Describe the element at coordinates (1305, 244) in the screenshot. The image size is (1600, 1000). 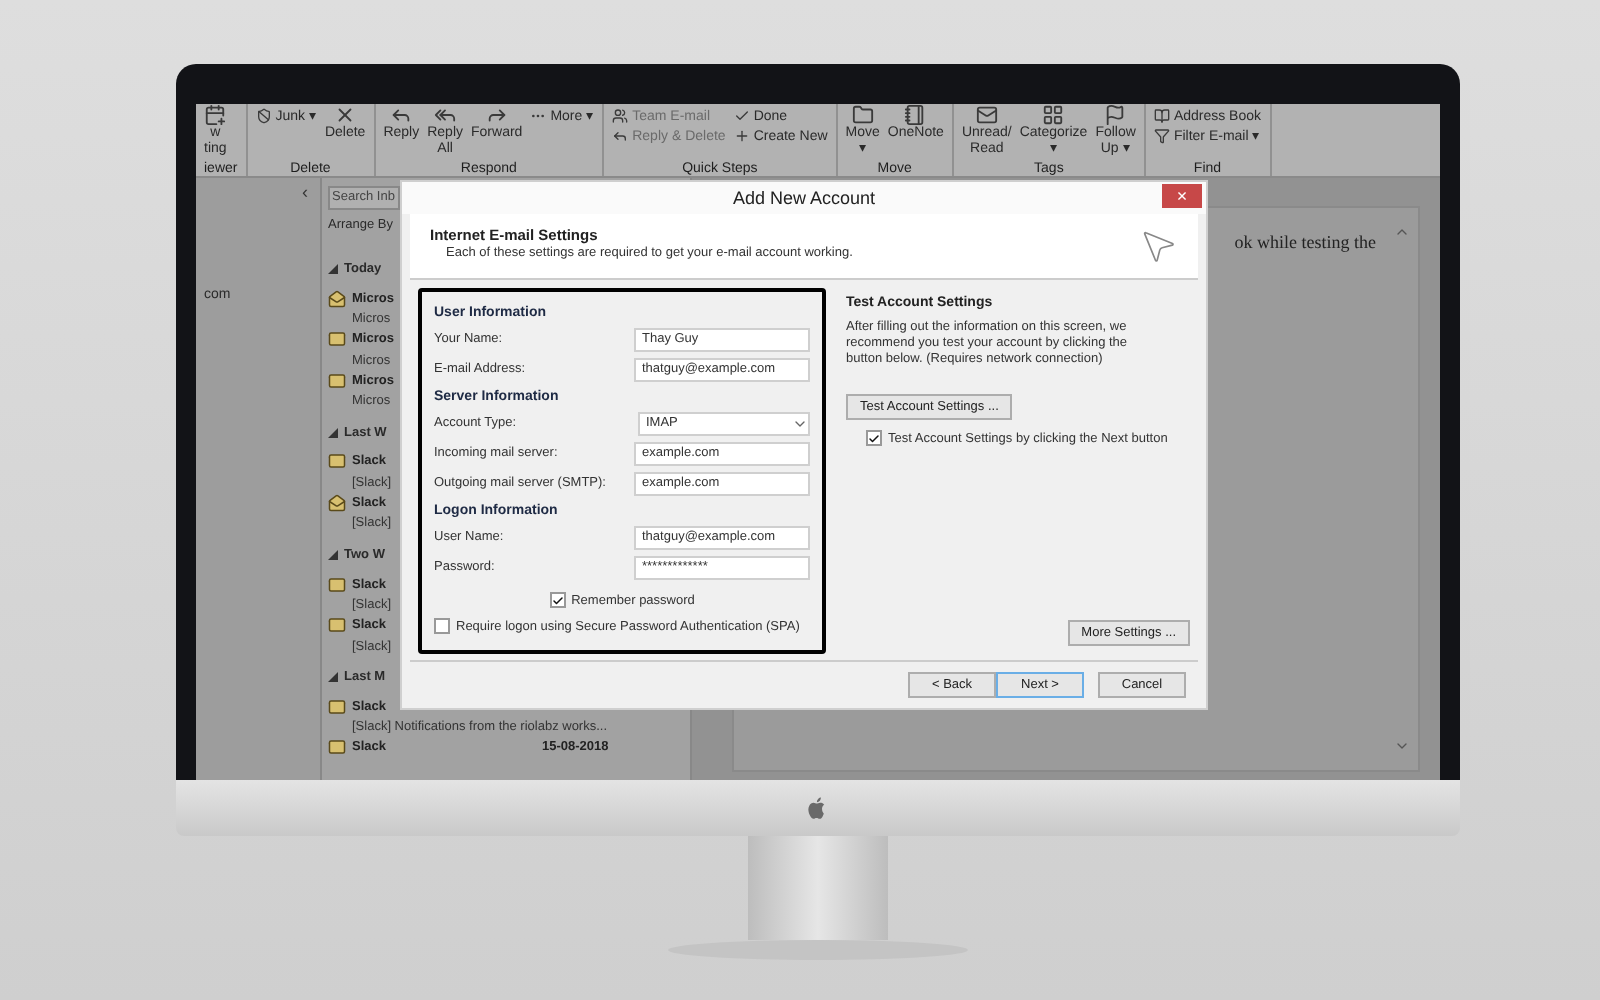
I see `body-text: ok while testing the` at that location.